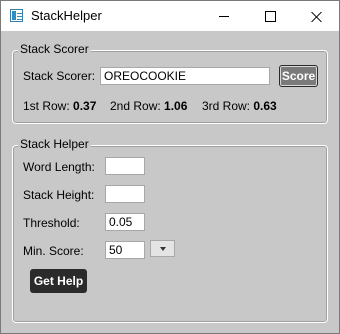 The height and width of the screenshot is (334, 340). What do you see at coordinates (298, 76) in the screenshot?
I see `score-button: Score` at bounding box center [298, 76].